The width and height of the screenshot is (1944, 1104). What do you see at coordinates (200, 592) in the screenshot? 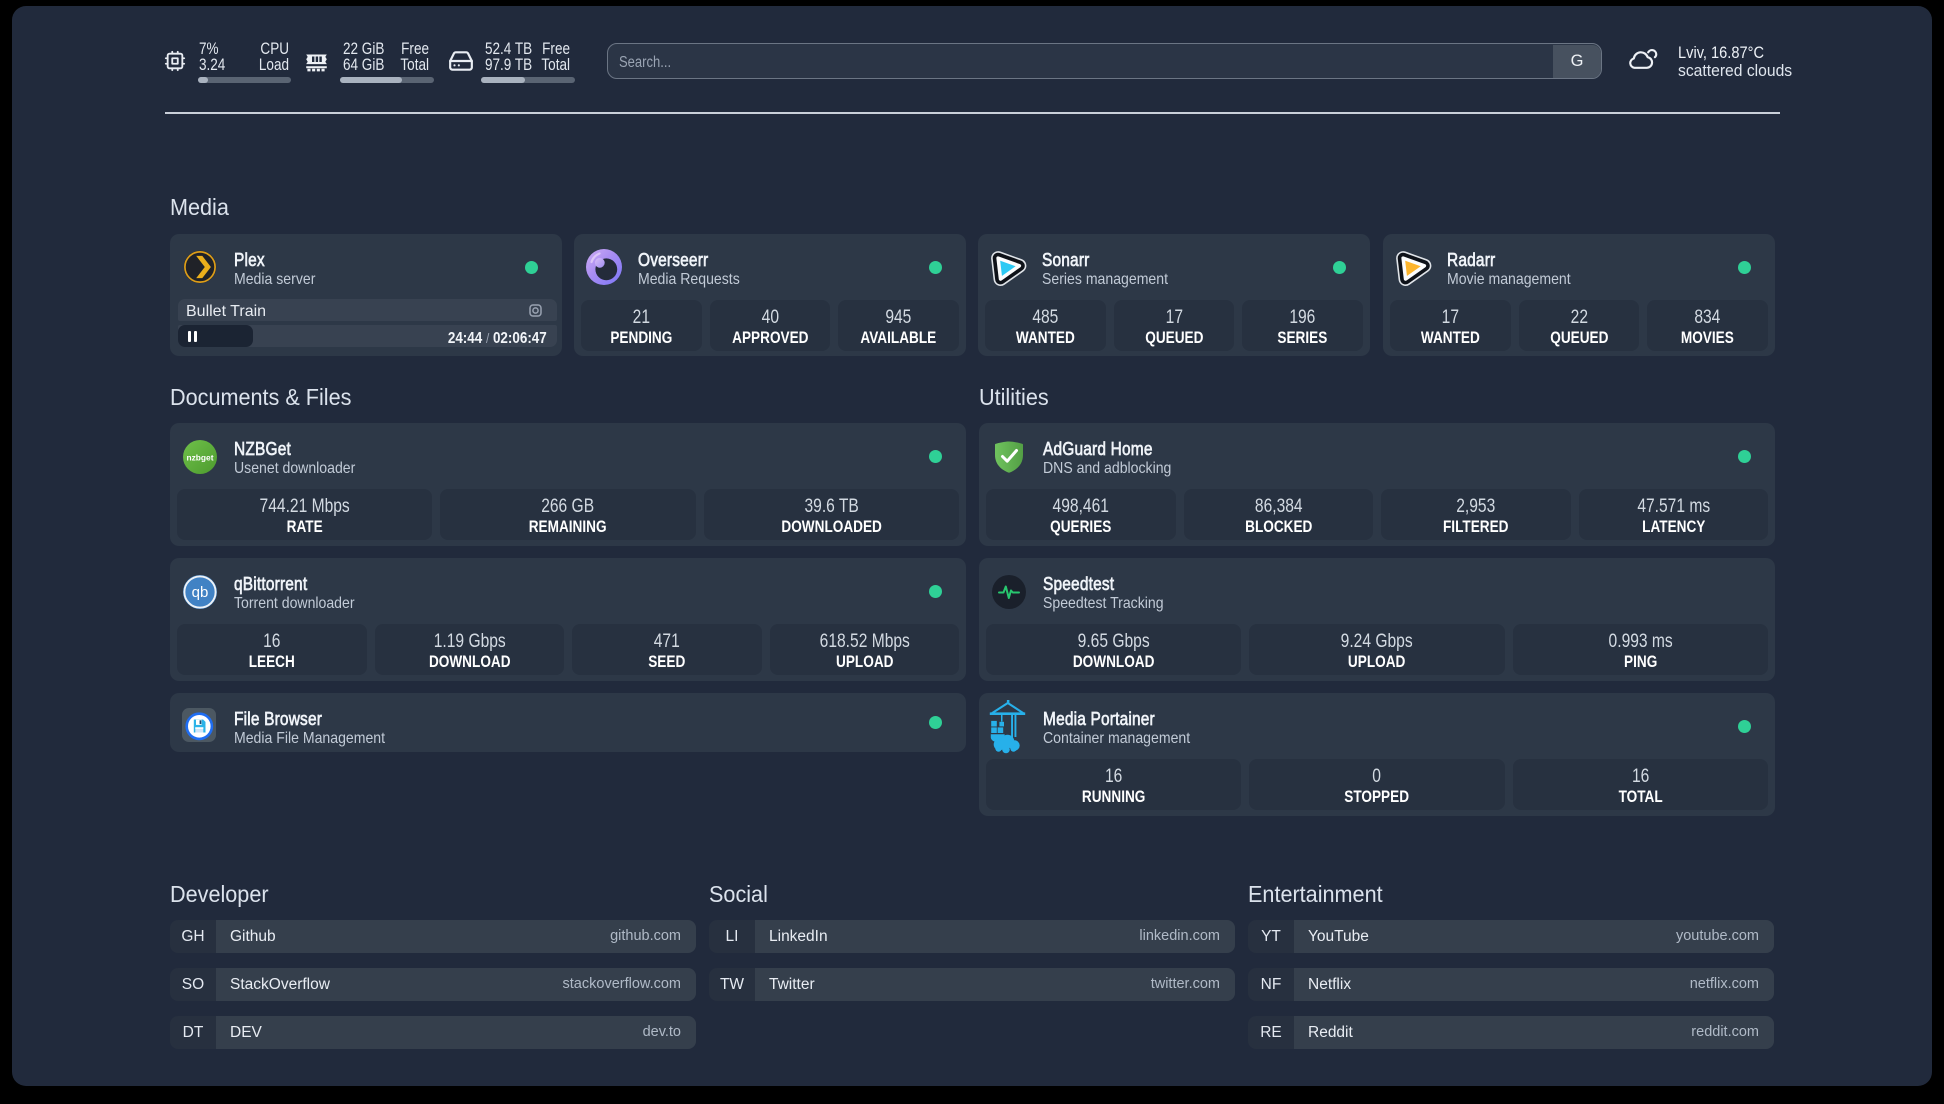
I see `svg-text: qb` at bounding box center [200, 592].